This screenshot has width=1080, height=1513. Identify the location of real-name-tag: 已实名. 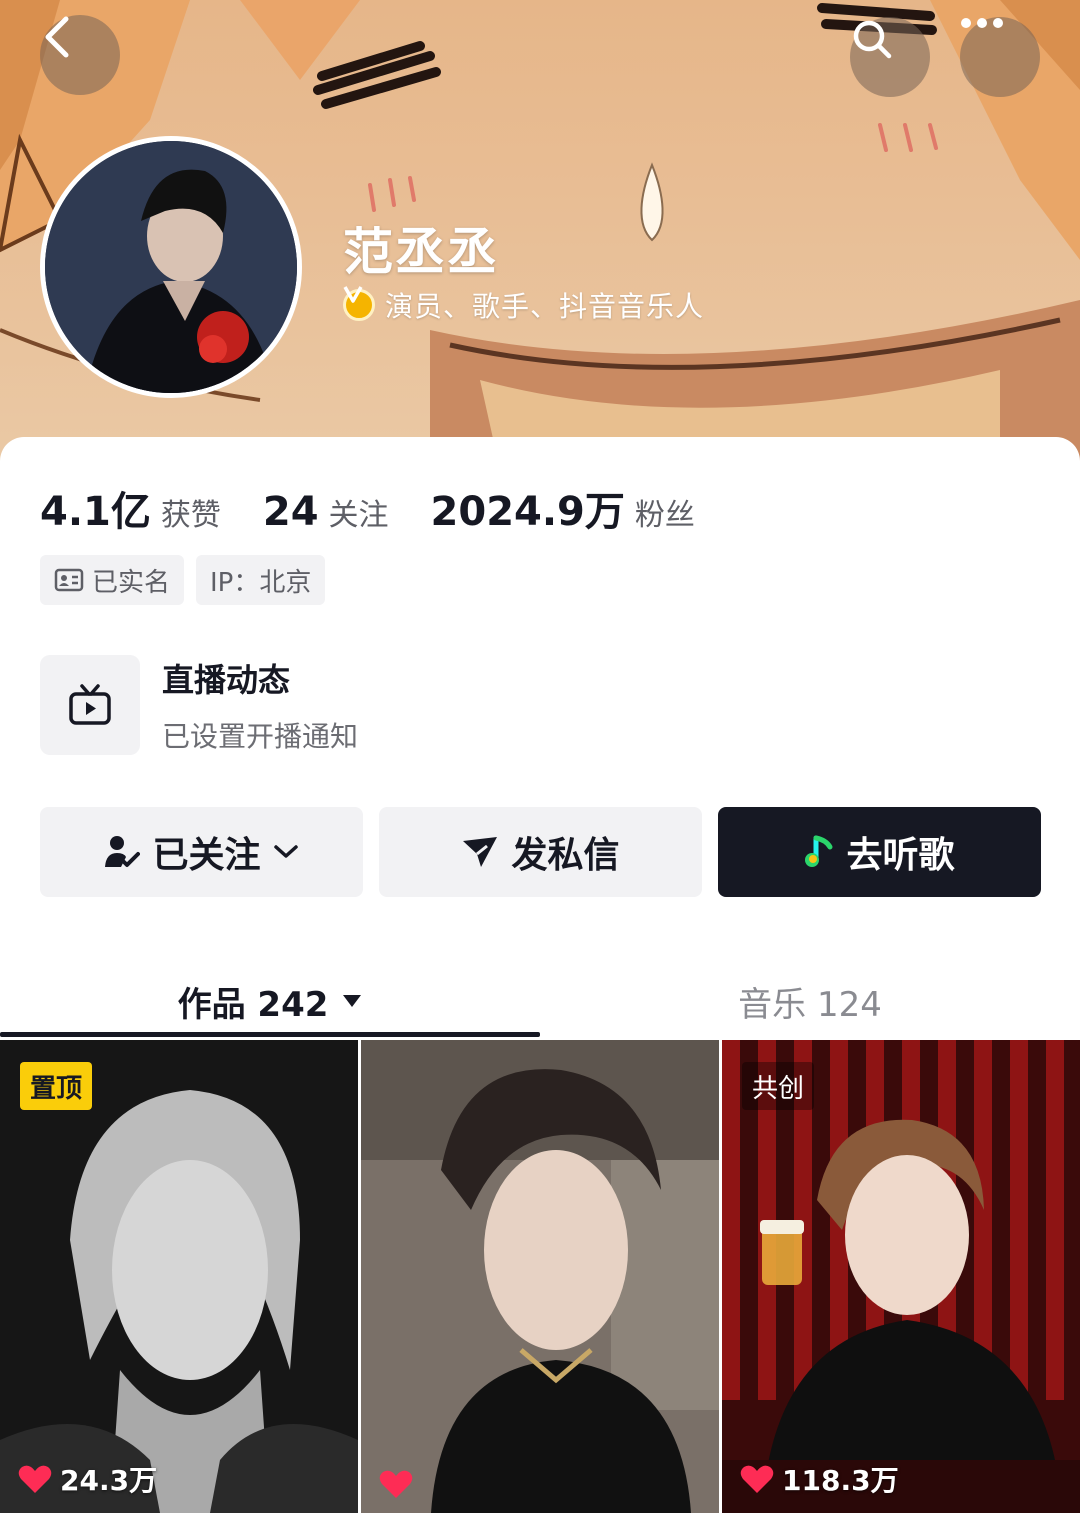
(112, 580).